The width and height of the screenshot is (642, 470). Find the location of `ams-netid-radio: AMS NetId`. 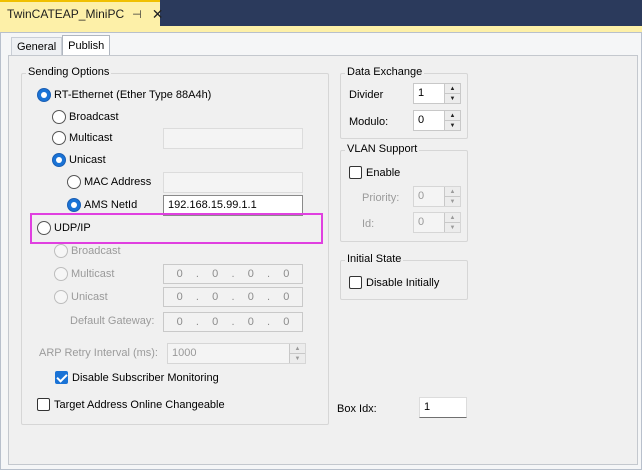

ams-netid-radio: AMS NetId is located at coordinates (102, 205).